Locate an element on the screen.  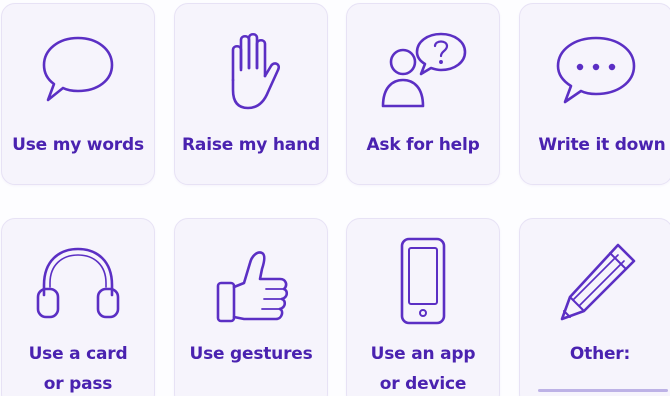
card-use-gestures: Use gestures is located at coordinates (251, 307).